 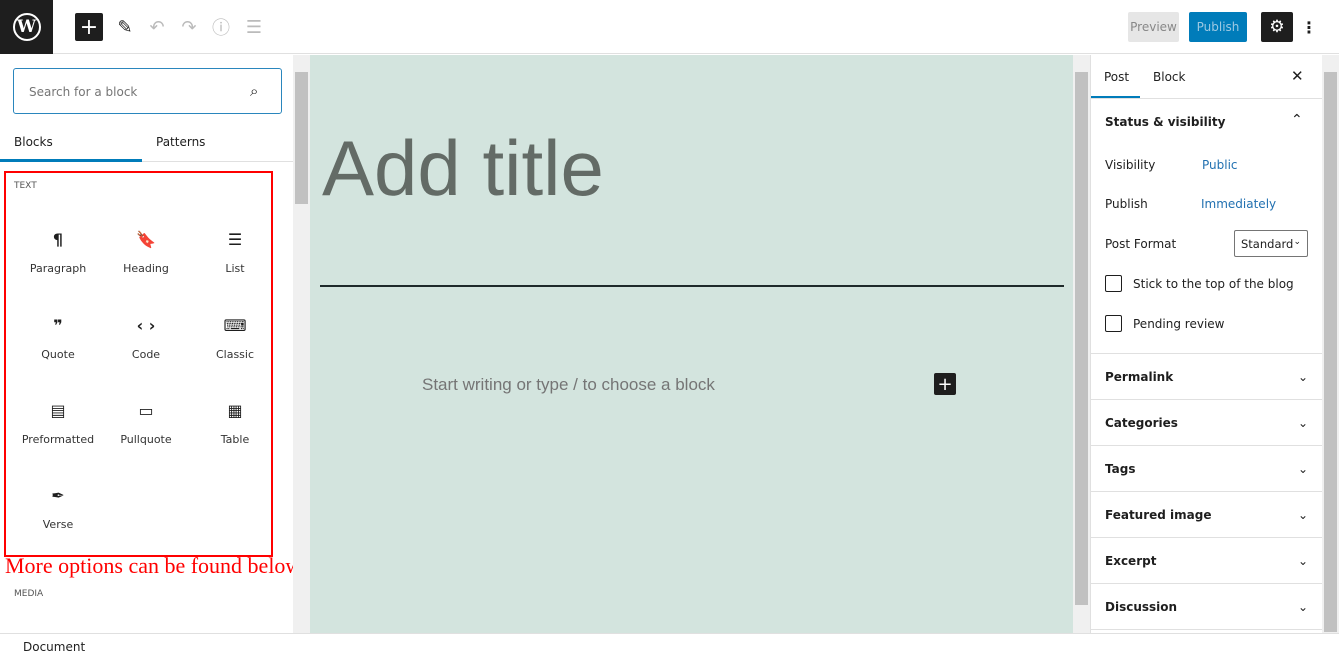 I want to click on paragraph-icon: ¶, so click(x=58, y=239).